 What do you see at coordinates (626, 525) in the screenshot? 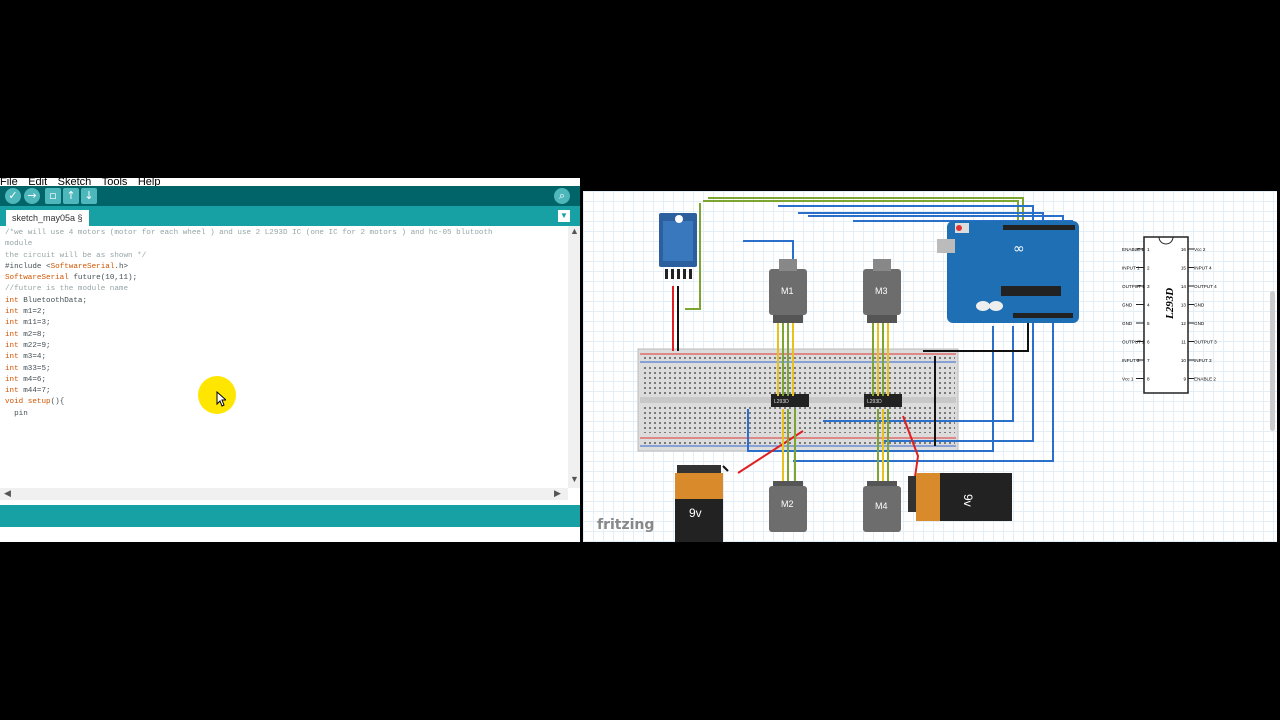
I see `fritzing-logo: fritzing` at bounding box center [626, 525].